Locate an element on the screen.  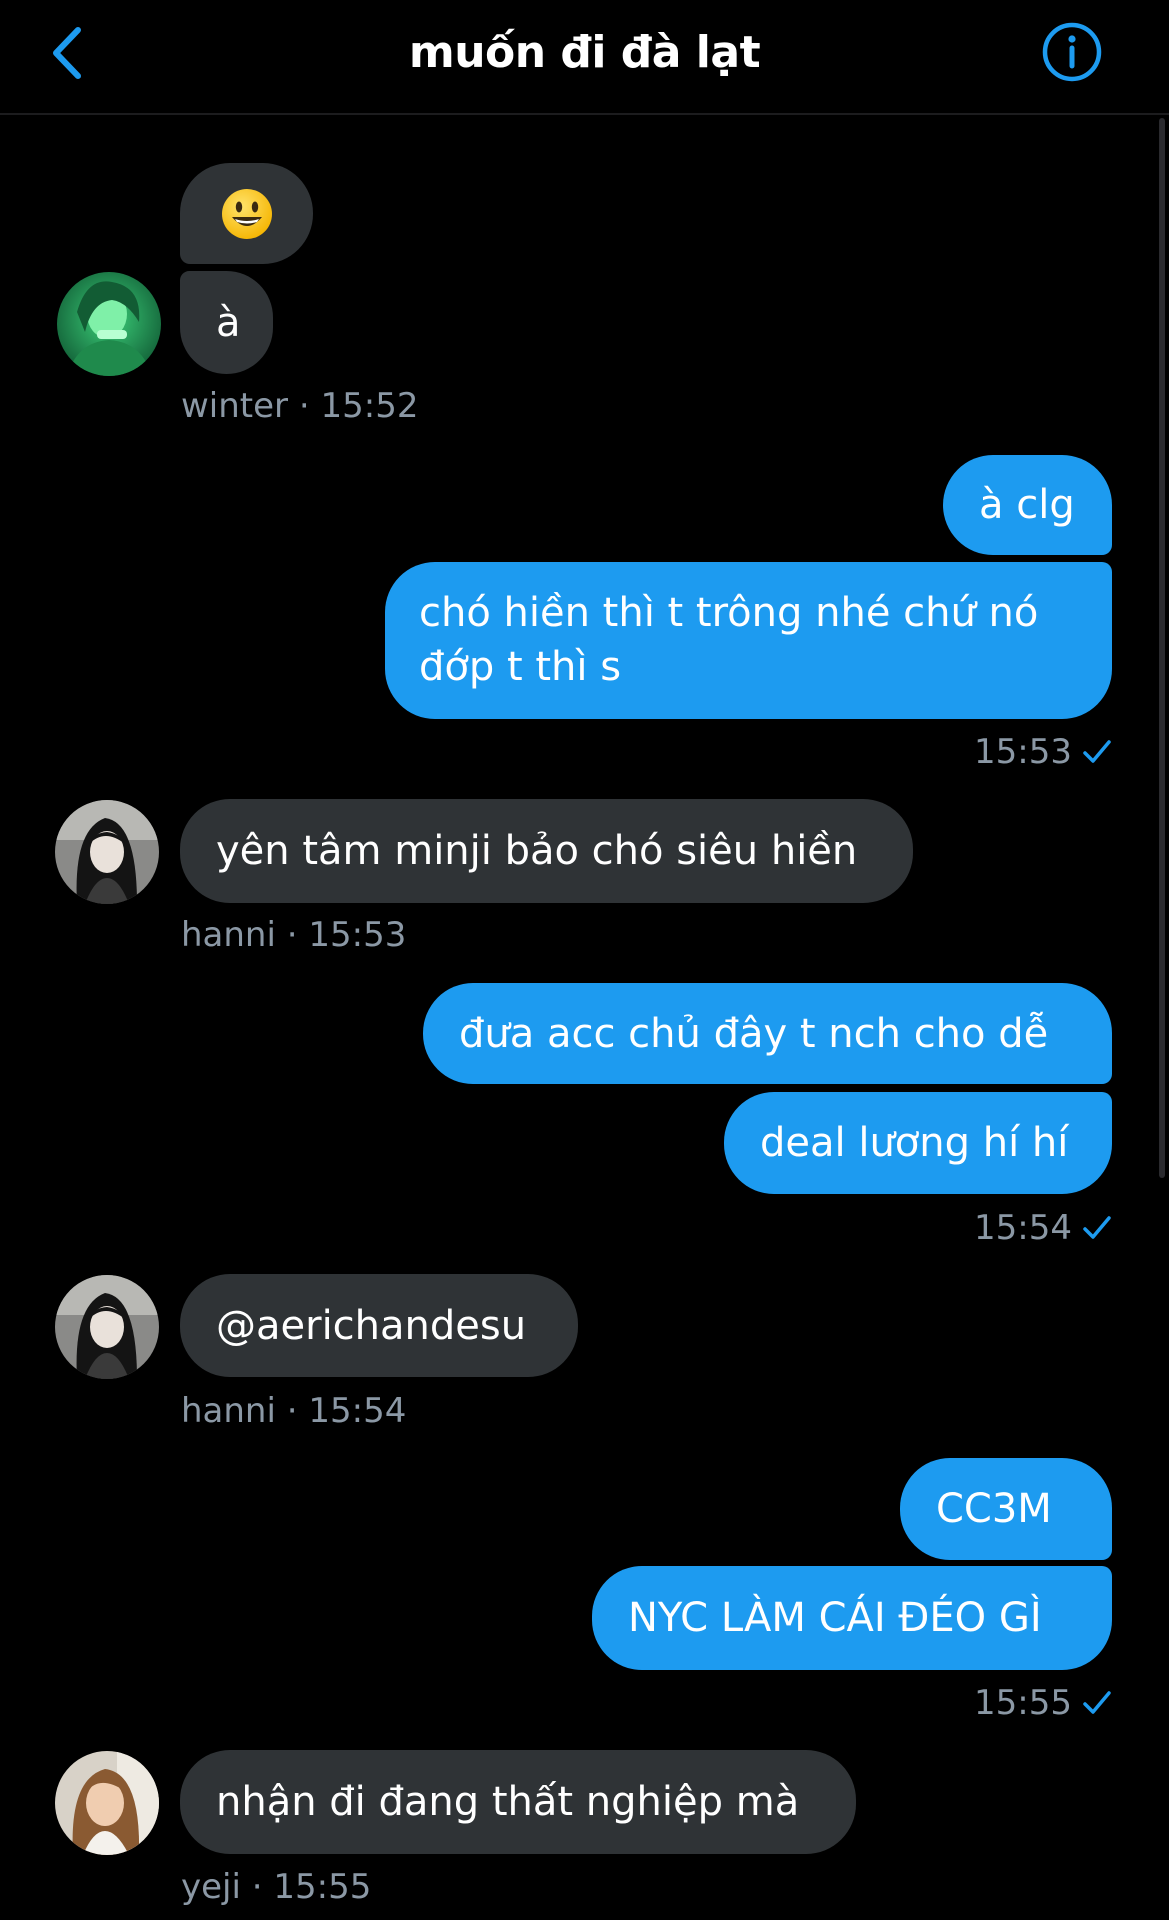
message-bubble-outgoing: CC3M is located at coordinates (1006, 1509).